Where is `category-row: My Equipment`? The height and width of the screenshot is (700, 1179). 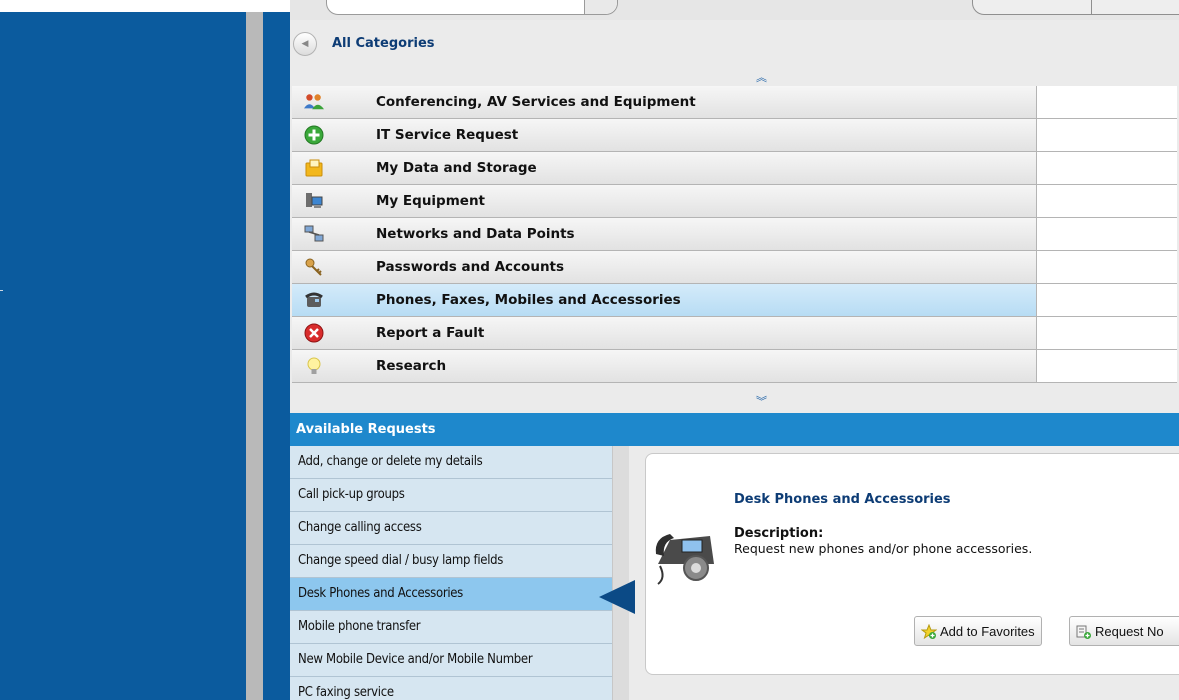 category-row: My Equipment is located at coordinates (734, 201).